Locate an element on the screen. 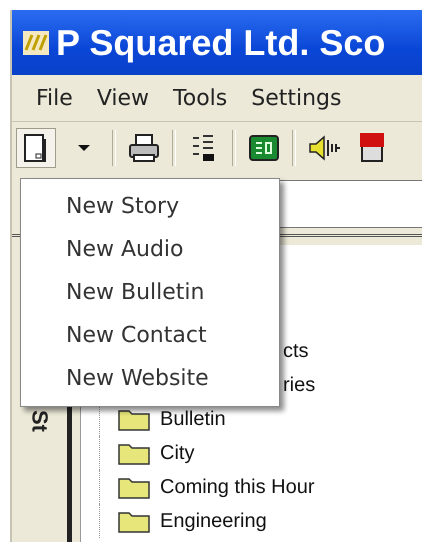 This screenshot has width=422, height=542. tree-item-label: Bulletin is located at coordinates (193, 419).